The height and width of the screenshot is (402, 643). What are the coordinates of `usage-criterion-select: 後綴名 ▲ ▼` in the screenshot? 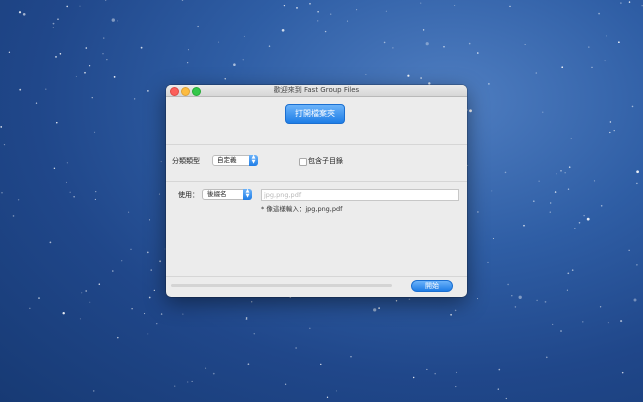 It's located at (227, 194).